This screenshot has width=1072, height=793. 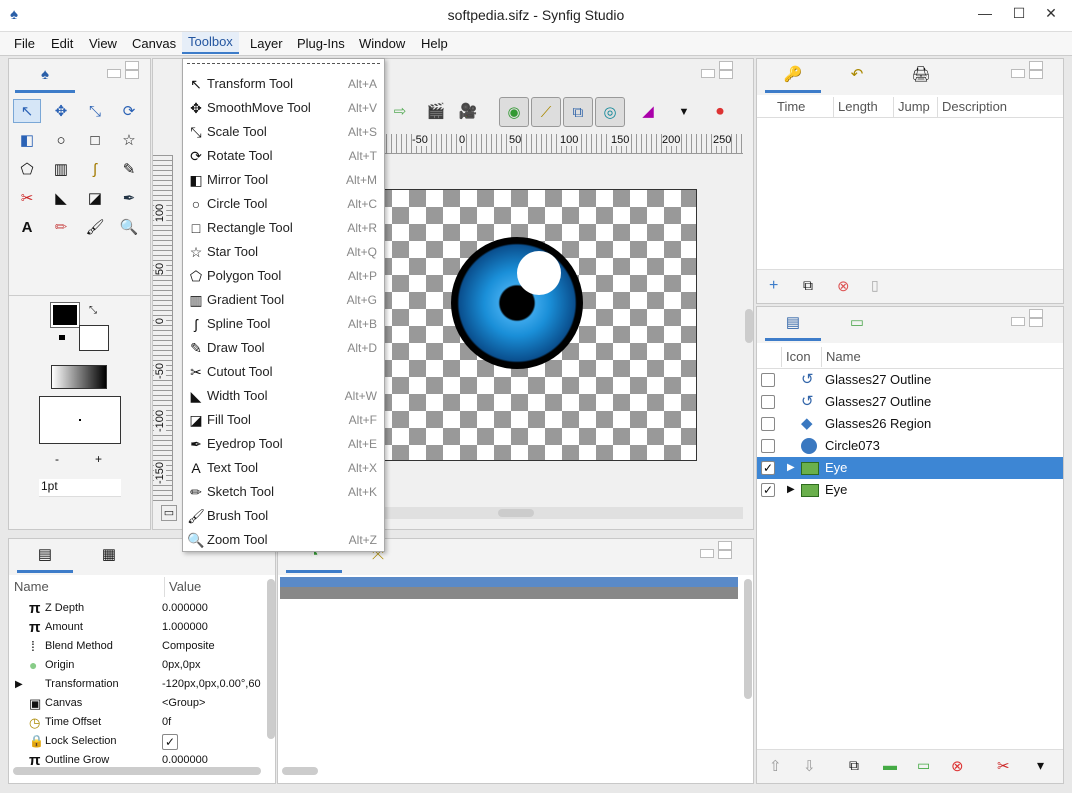 I want to click on tab-params: ▤, so click(x=45, y=556).